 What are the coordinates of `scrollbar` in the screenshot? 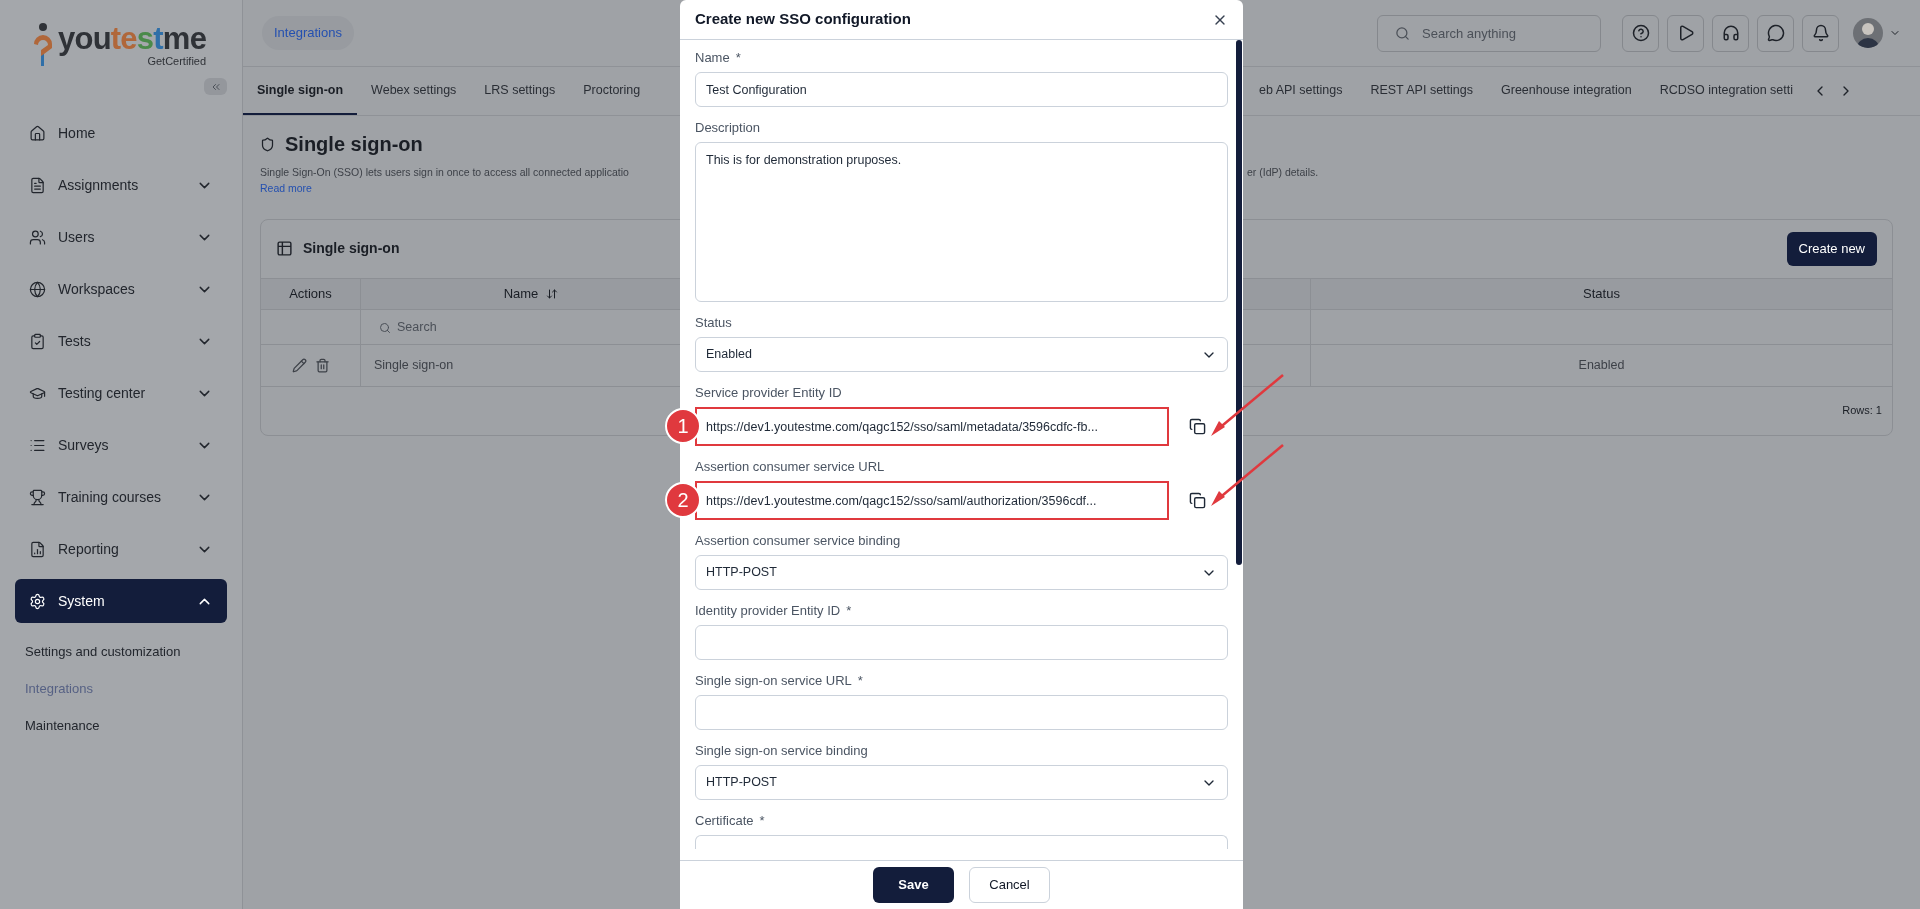 It's located at (1239, 302).